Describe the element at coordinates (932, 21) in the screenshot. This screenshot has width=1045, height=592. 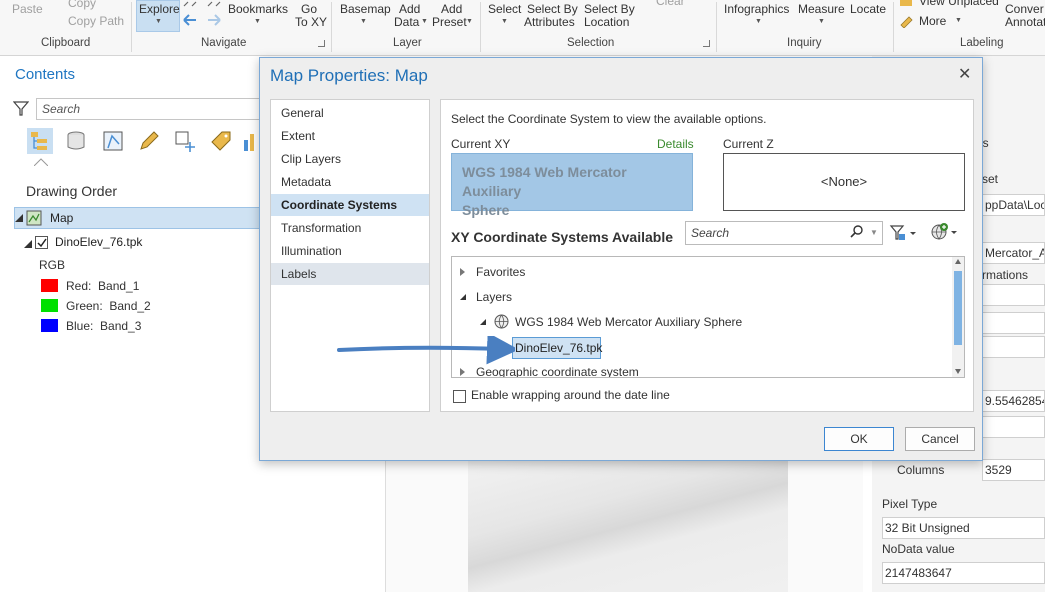
I see `more-button: More` at that location.